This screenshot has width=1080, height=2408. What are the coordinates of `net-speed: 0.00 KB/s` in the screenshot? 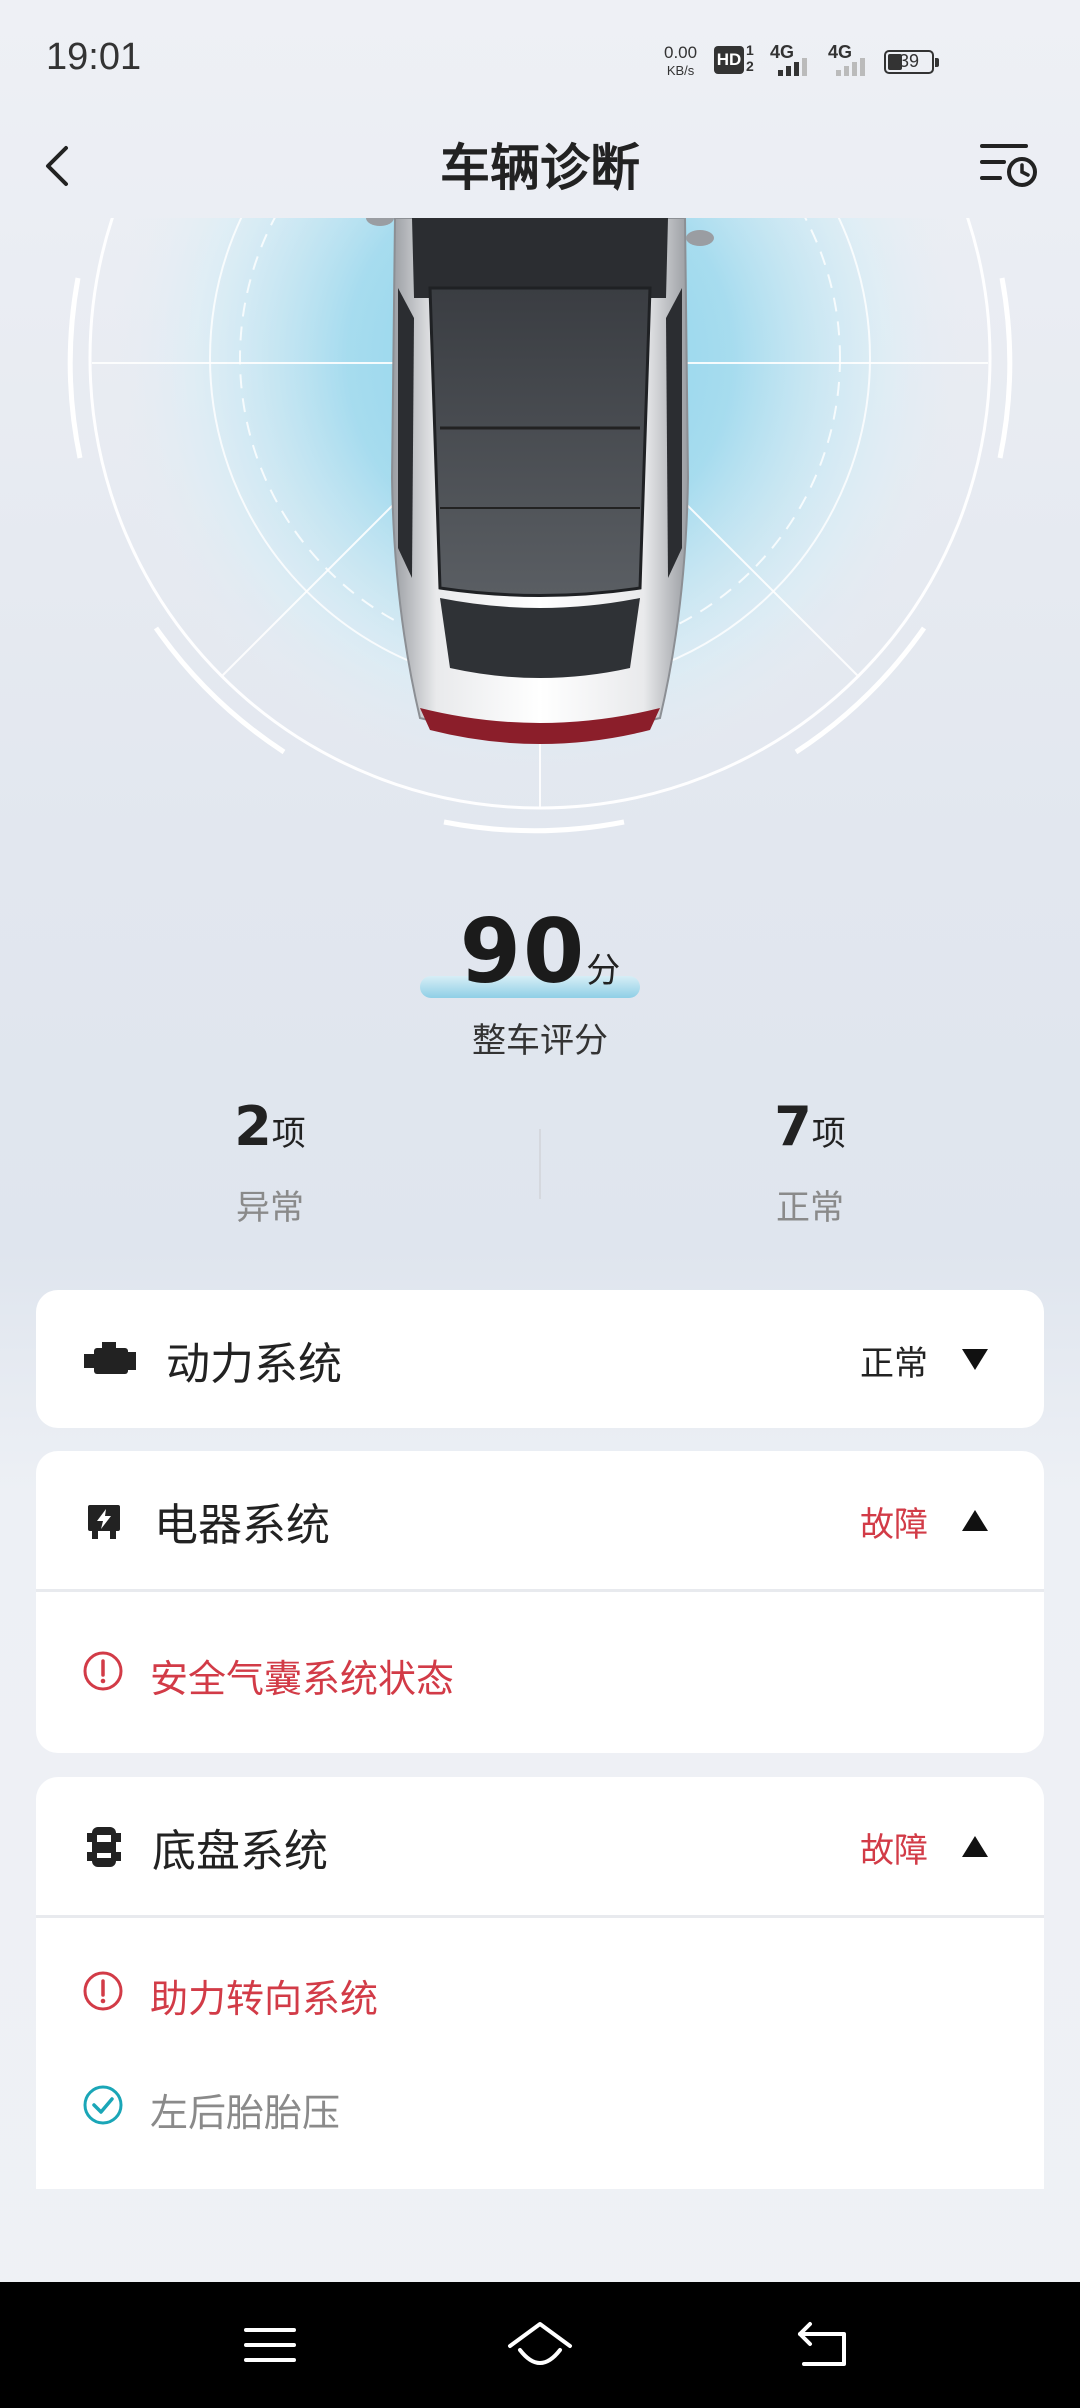 It's located at (680, 62).